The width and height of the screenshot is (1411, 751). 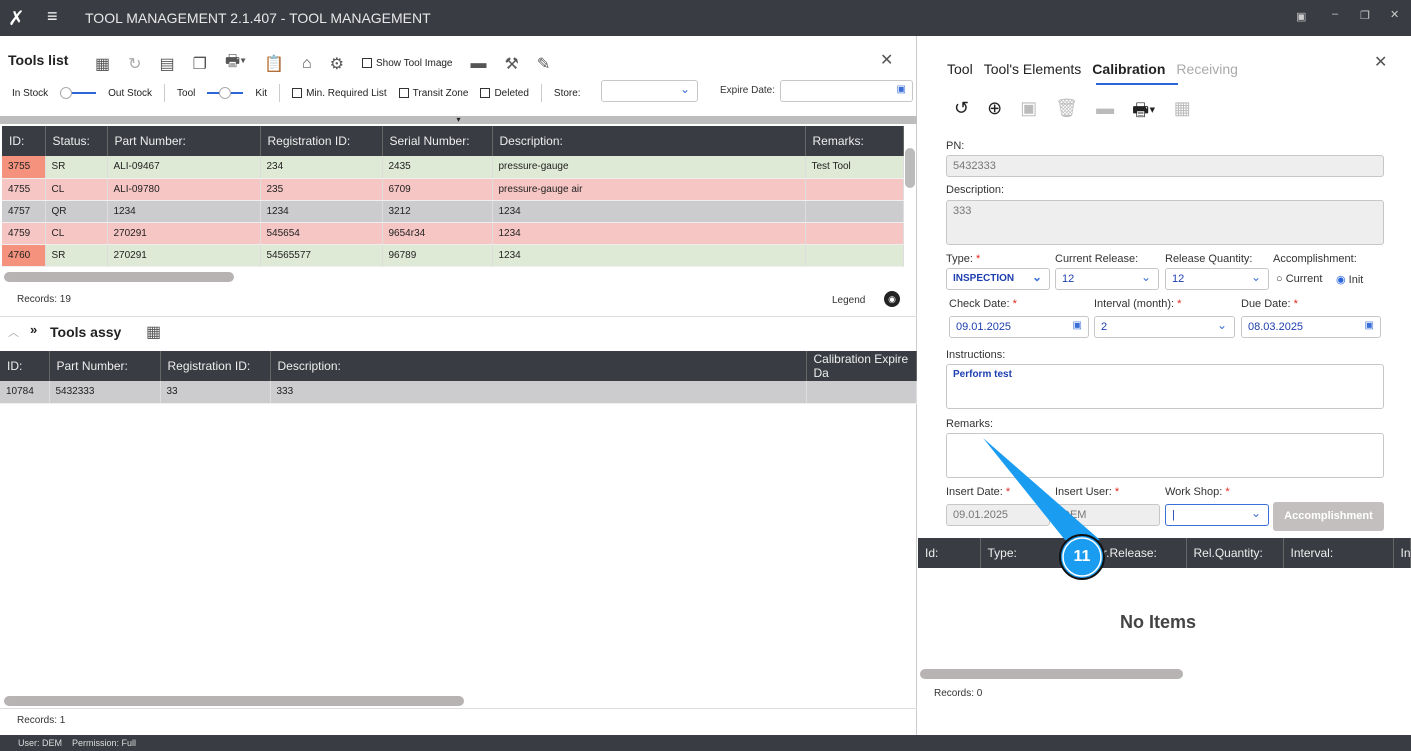 I want to click on accomplishment-button: Accomplishment, so click(x=1328, y=516).